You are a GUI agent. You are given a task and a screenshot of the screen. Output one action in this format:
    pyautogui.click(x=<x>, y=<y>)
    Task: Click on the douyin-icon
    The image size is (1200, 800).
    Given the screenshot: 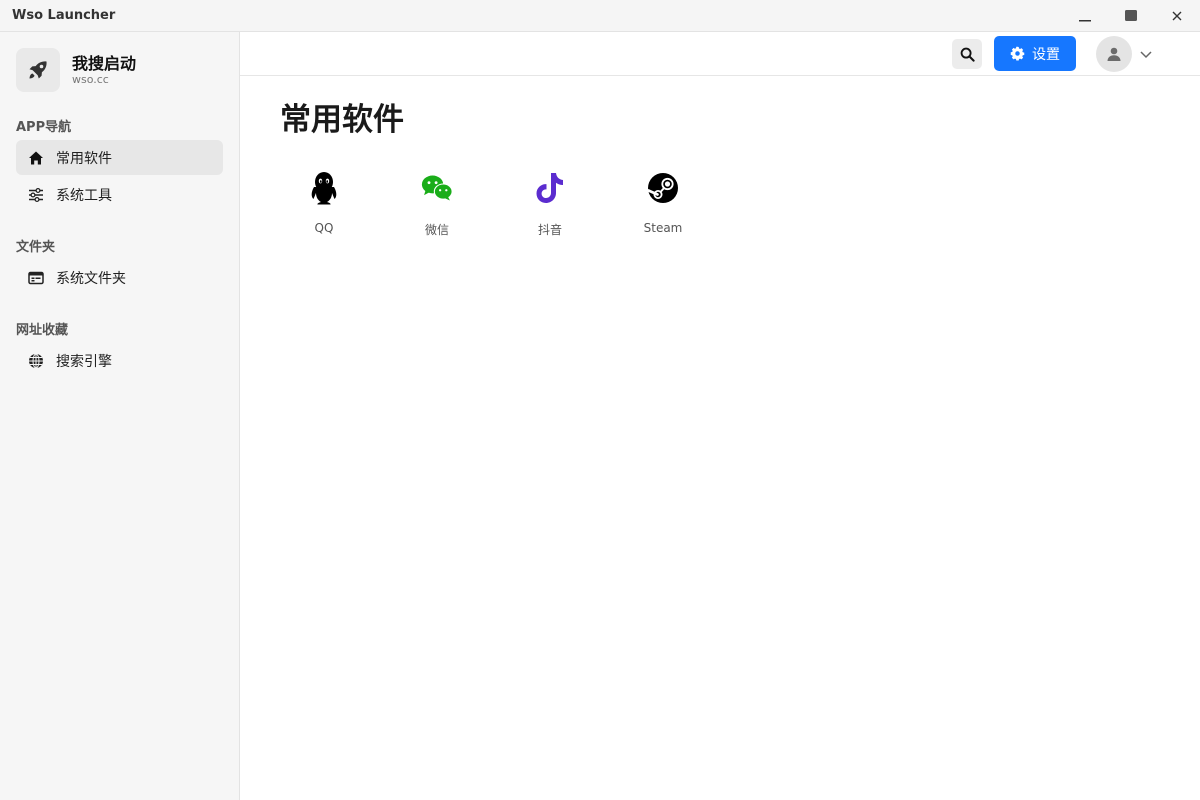 What is the action you would take?
    pyautogui.click(x=550, y=188)
    